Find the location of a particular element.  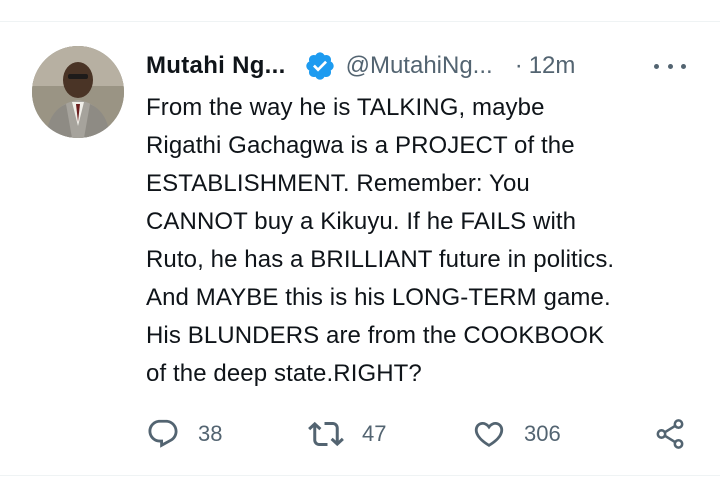

share-button is located at coordinates (670, 434).